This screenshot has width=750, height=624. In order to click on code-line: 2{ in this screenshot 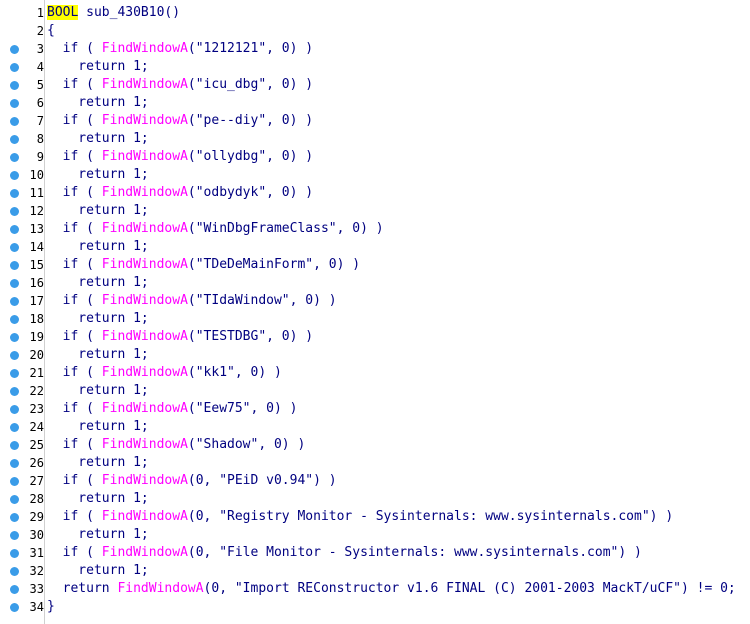, I will do `click(375, 31)`.